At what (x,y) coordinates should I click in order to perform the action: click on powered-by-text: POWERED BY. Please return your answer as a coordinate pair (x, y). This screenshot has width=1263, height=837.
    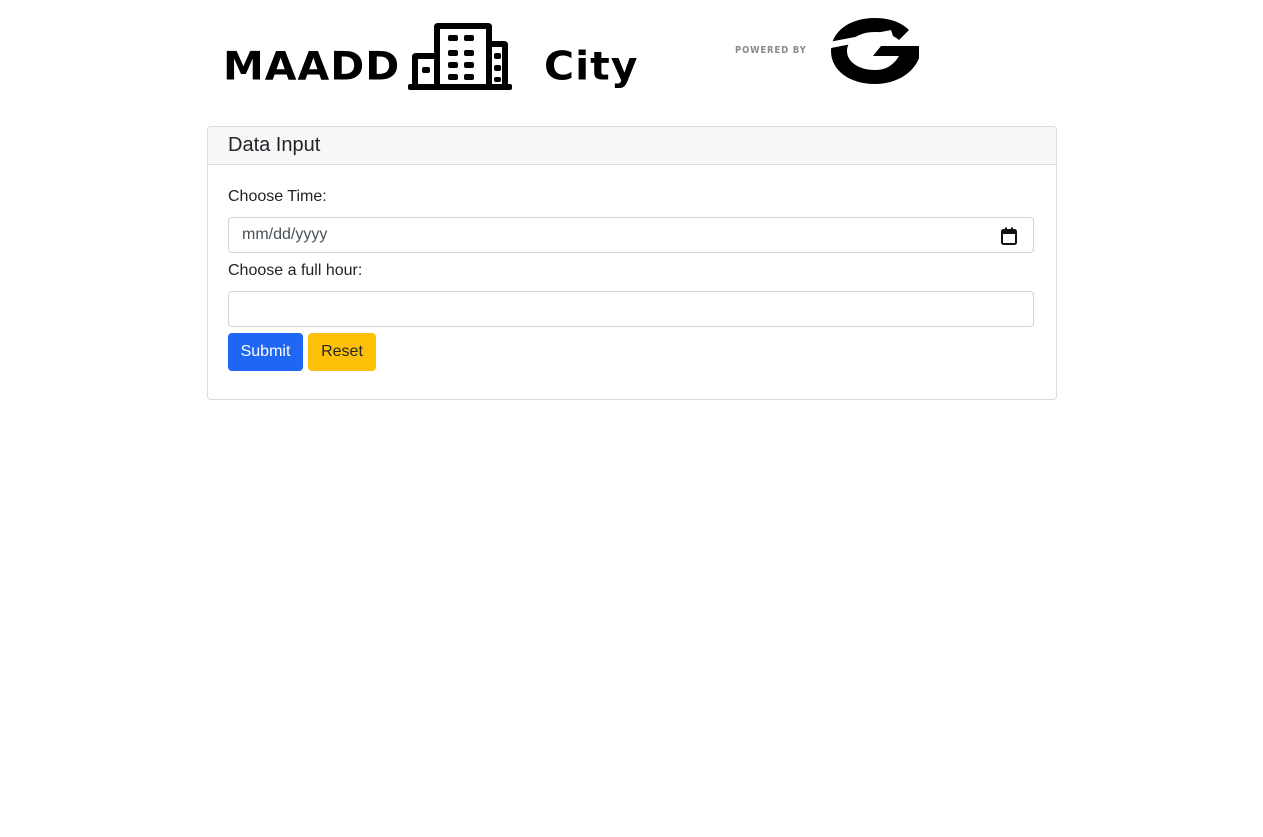
    Looking at the image, I should click on (771, 50).